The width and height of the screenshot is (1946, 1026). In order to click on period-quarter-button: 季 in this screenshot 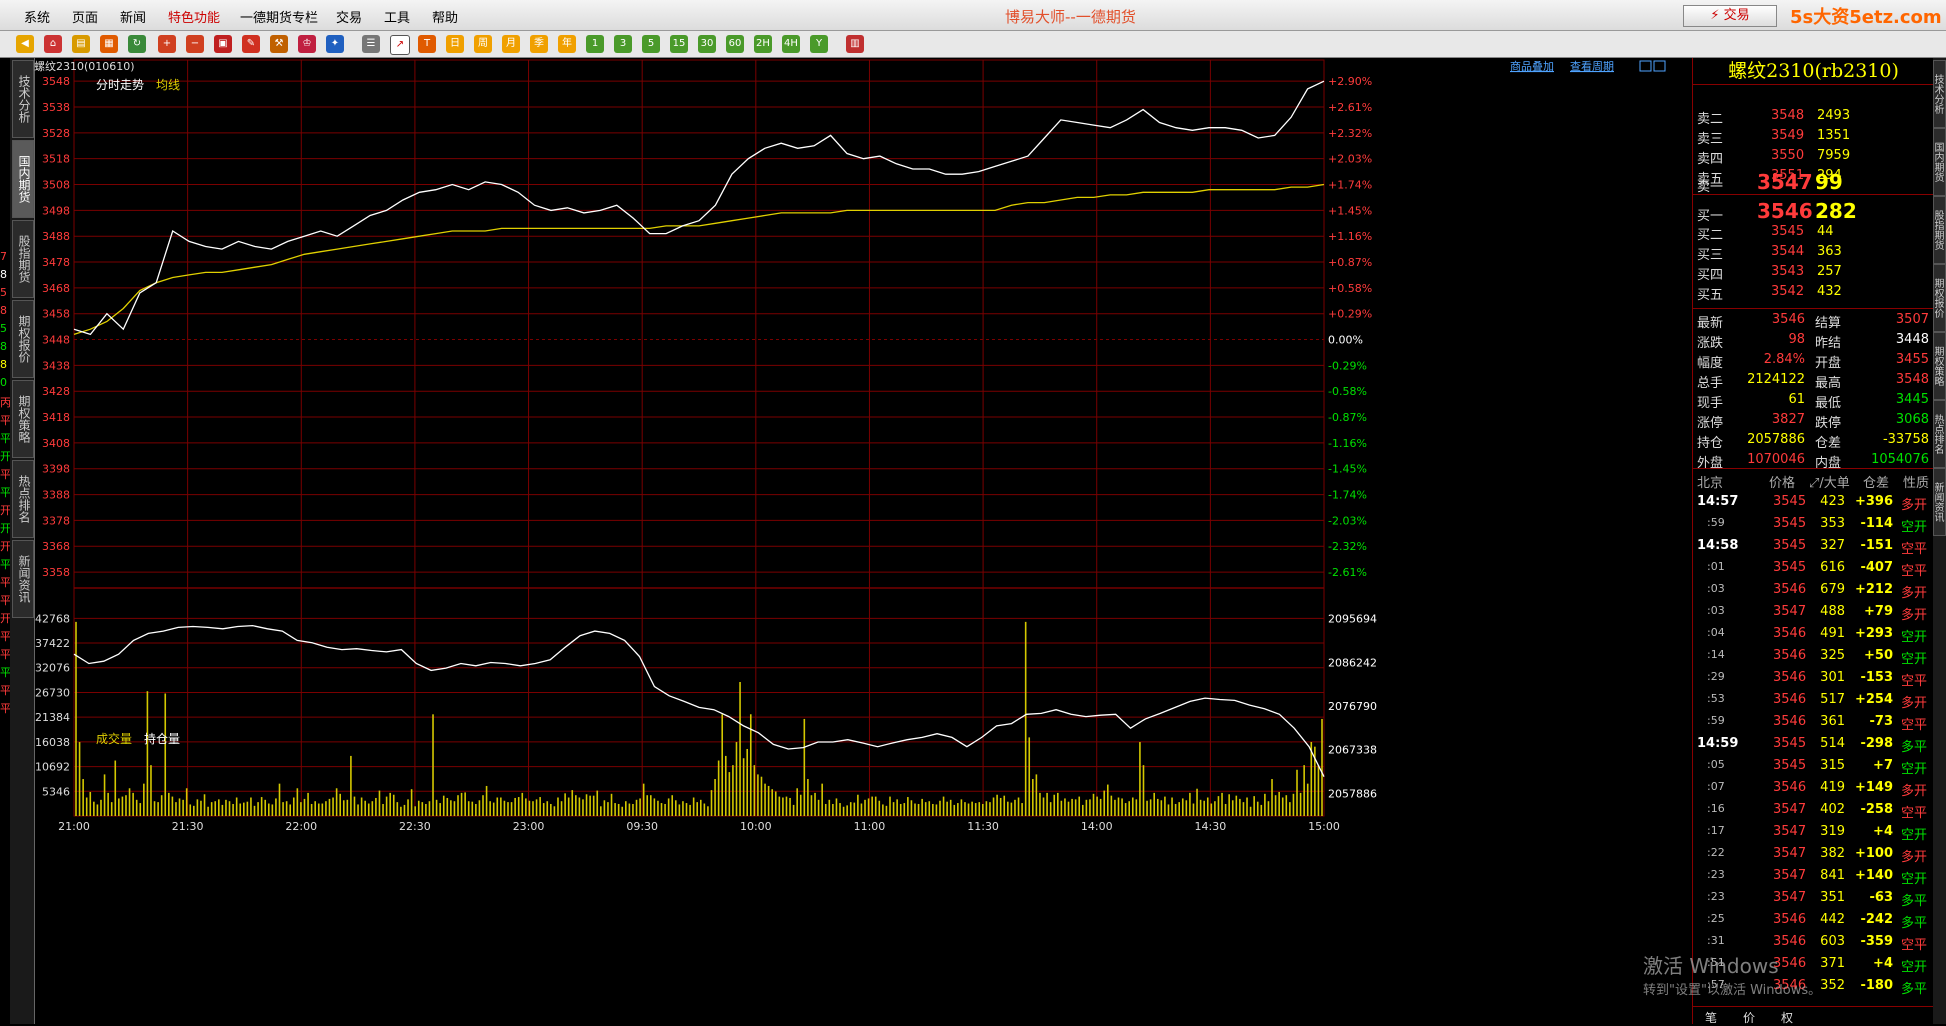, I will do `click(539, 44)`.